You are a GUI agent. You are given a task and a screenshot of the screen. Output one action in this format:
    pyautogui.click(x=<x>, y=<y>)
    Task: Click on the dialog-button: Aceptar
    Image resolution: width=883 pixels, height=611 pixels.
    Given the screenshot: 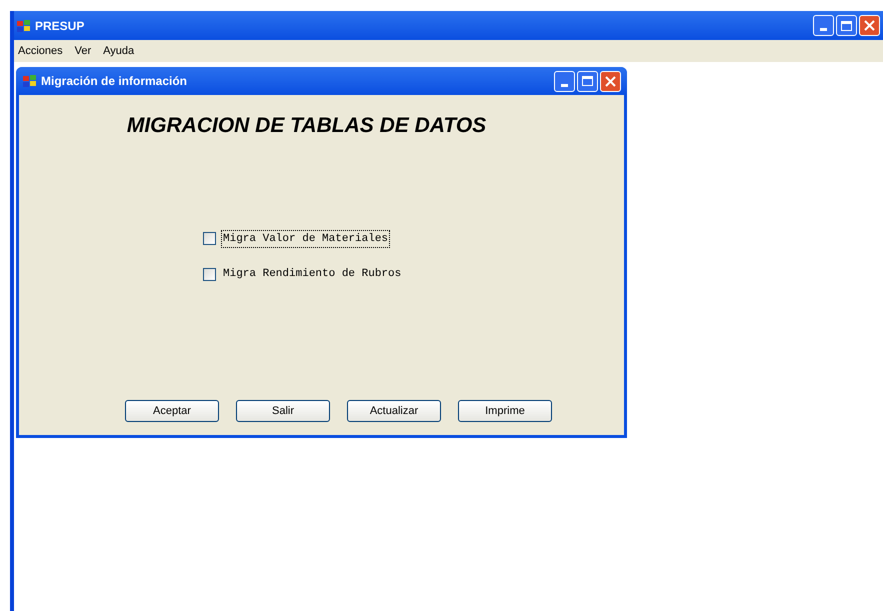 What is the action you would take?
    pyautogui.click(x=172, y=411)
    